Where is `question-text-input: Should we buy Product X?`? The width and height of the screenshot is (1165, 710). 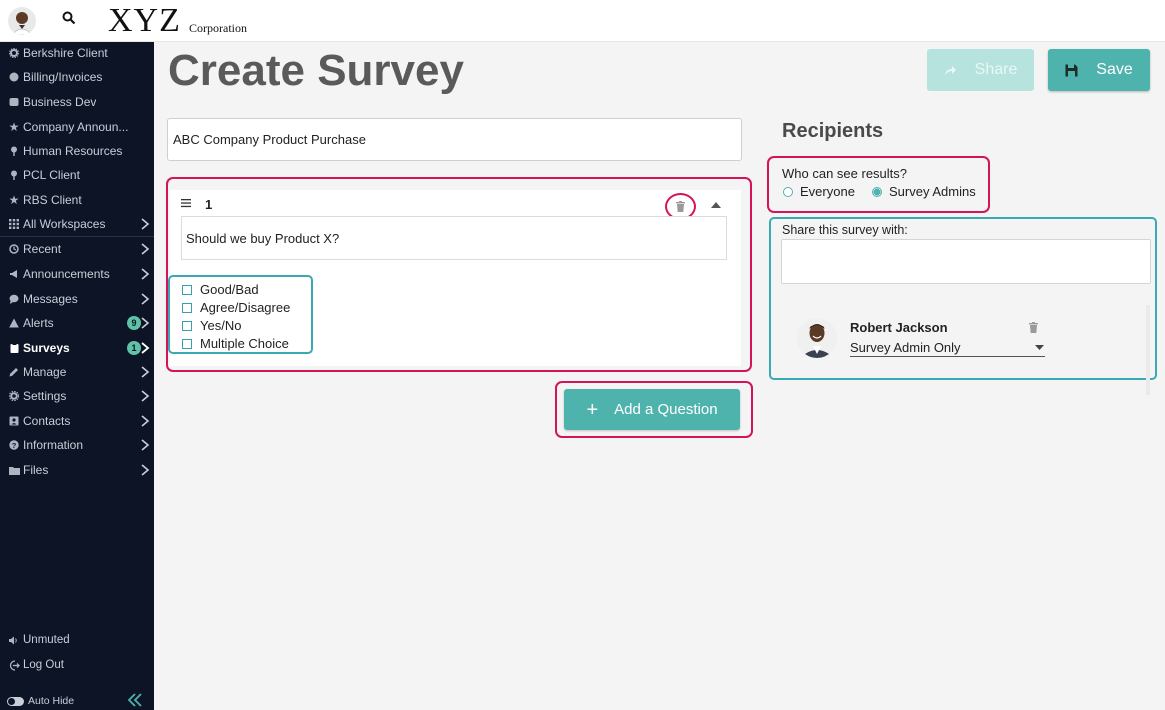 question-text-input: Should we buy Product X? is located at coordinates (454, 238).